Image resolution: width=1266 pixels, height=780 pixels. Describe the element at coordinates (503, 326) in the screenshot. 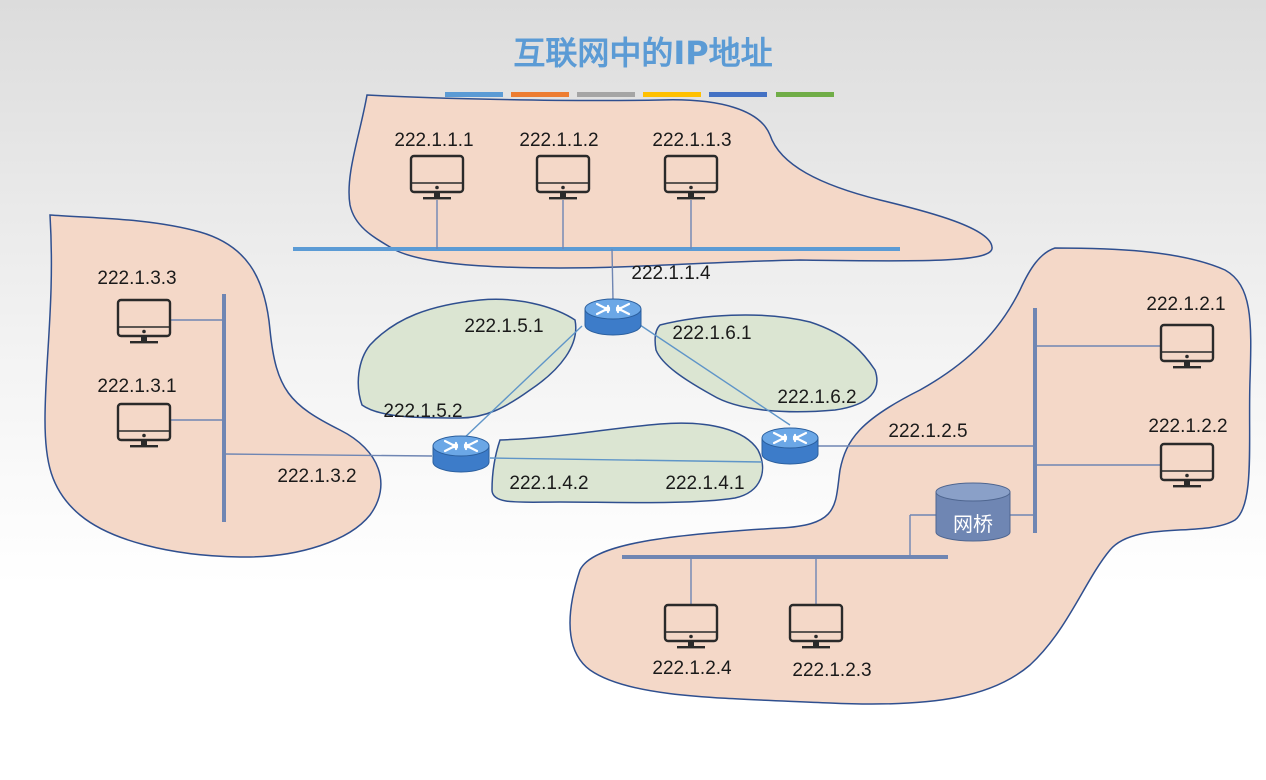

I see `label-router-222-1-5-1: 222.1.5.1` at that location.